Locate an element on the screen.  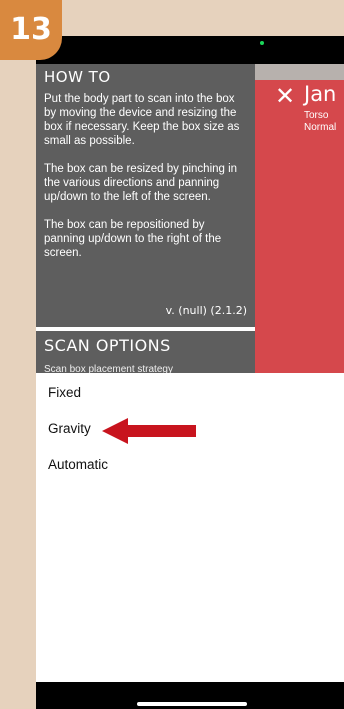
step-number-badge: 13 is located at coordinates (31, 30).